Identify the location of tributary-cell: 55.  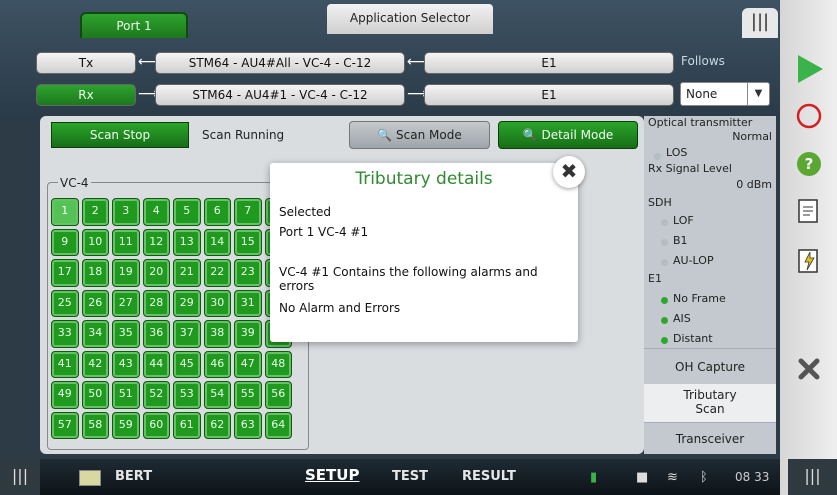
(248, 395).